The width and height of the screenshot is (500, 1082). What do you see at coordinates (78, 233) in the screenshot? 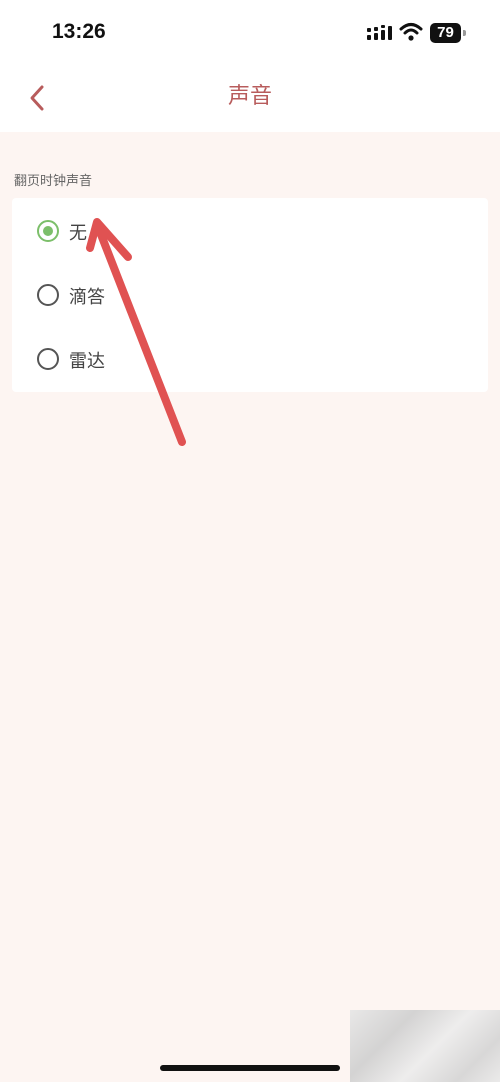
I see `option-label: 无` at bounding box center [78, 233].